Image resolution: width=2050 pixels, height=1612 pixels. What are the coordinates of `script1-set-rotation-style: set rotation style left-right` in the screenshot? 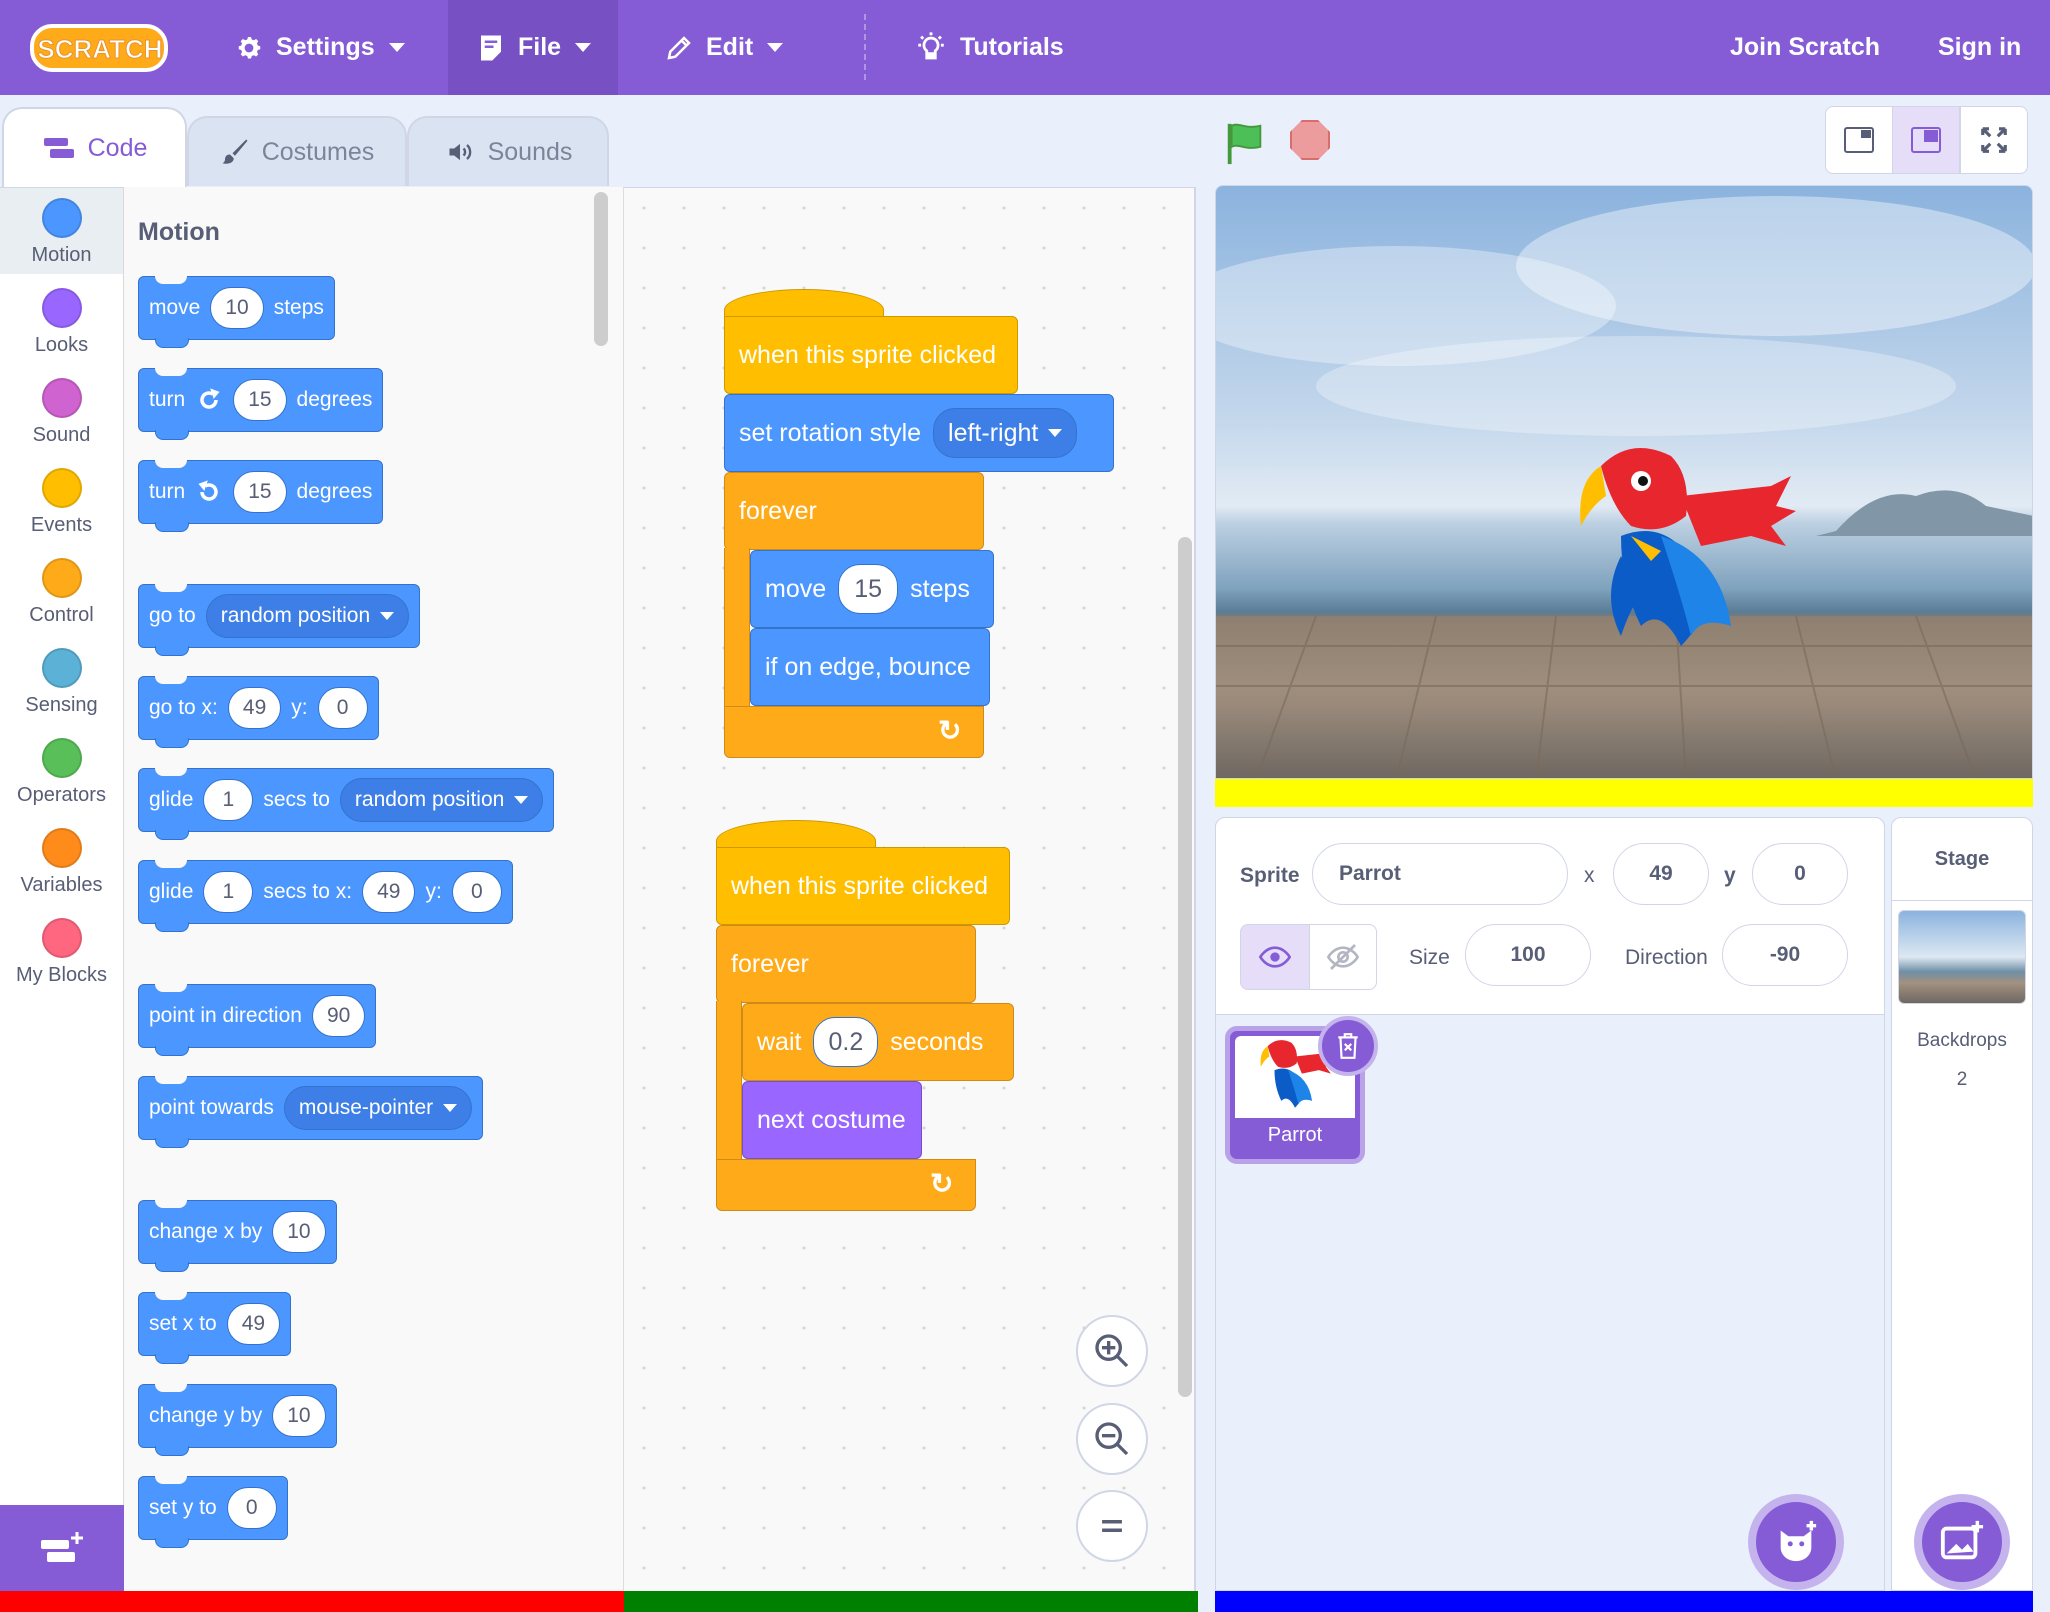 It's located at (919, 433).